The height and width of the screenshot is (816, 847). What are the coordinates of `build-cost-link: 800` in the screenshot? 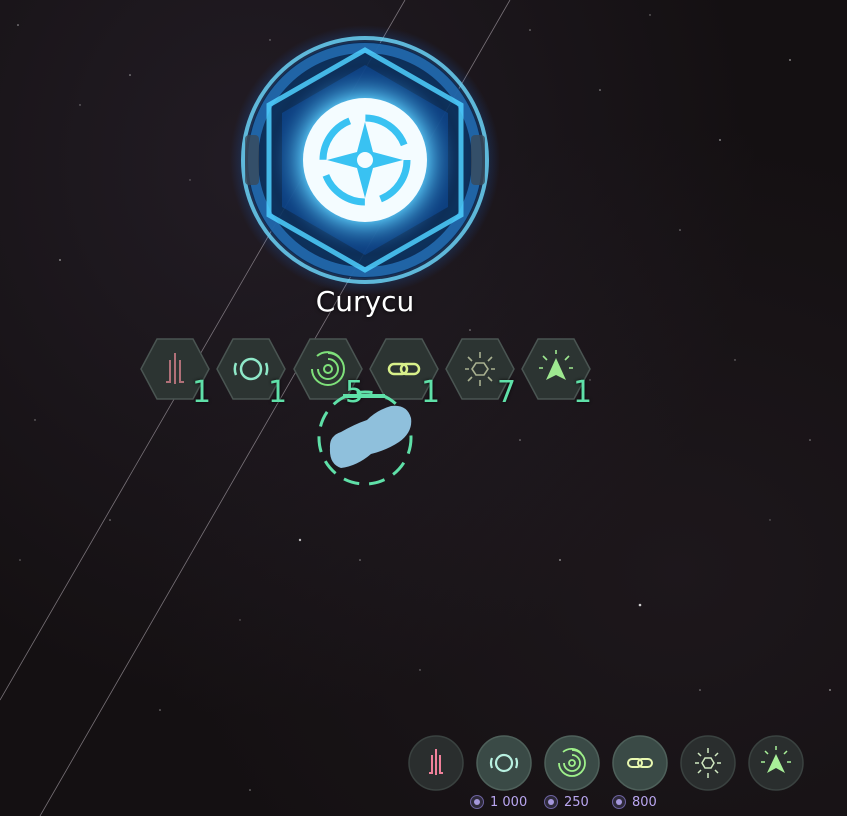 It's located at (634, 802).